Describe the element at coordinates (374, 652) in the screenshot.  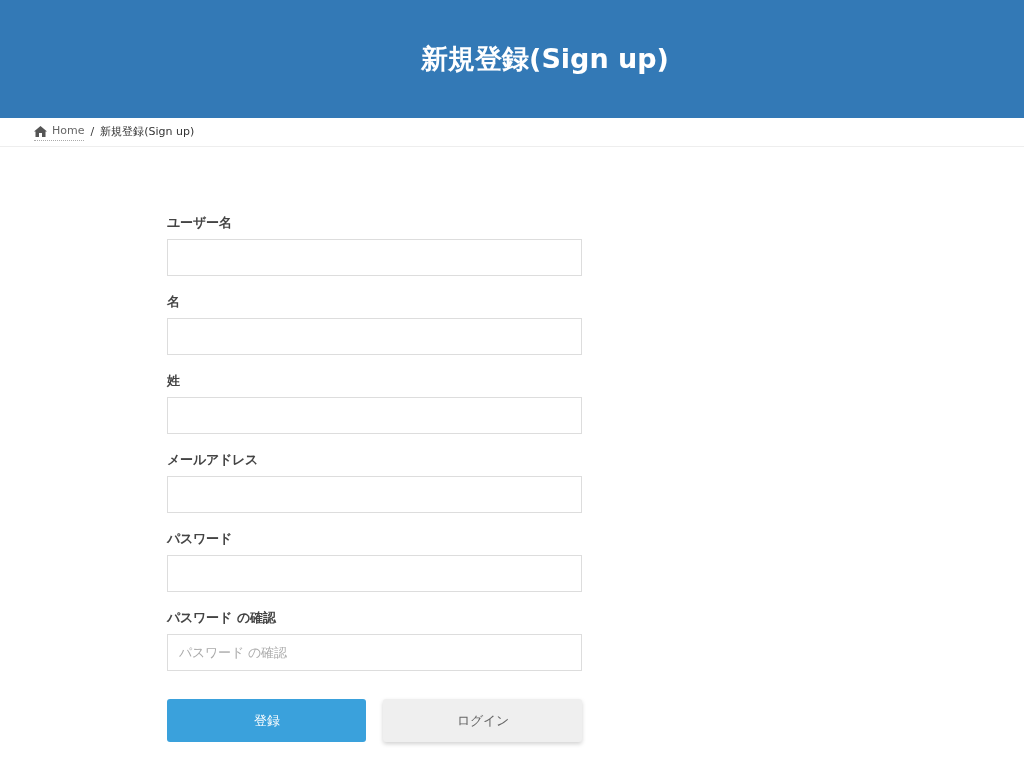
I see `input-field: パスワード の確認` at that location.